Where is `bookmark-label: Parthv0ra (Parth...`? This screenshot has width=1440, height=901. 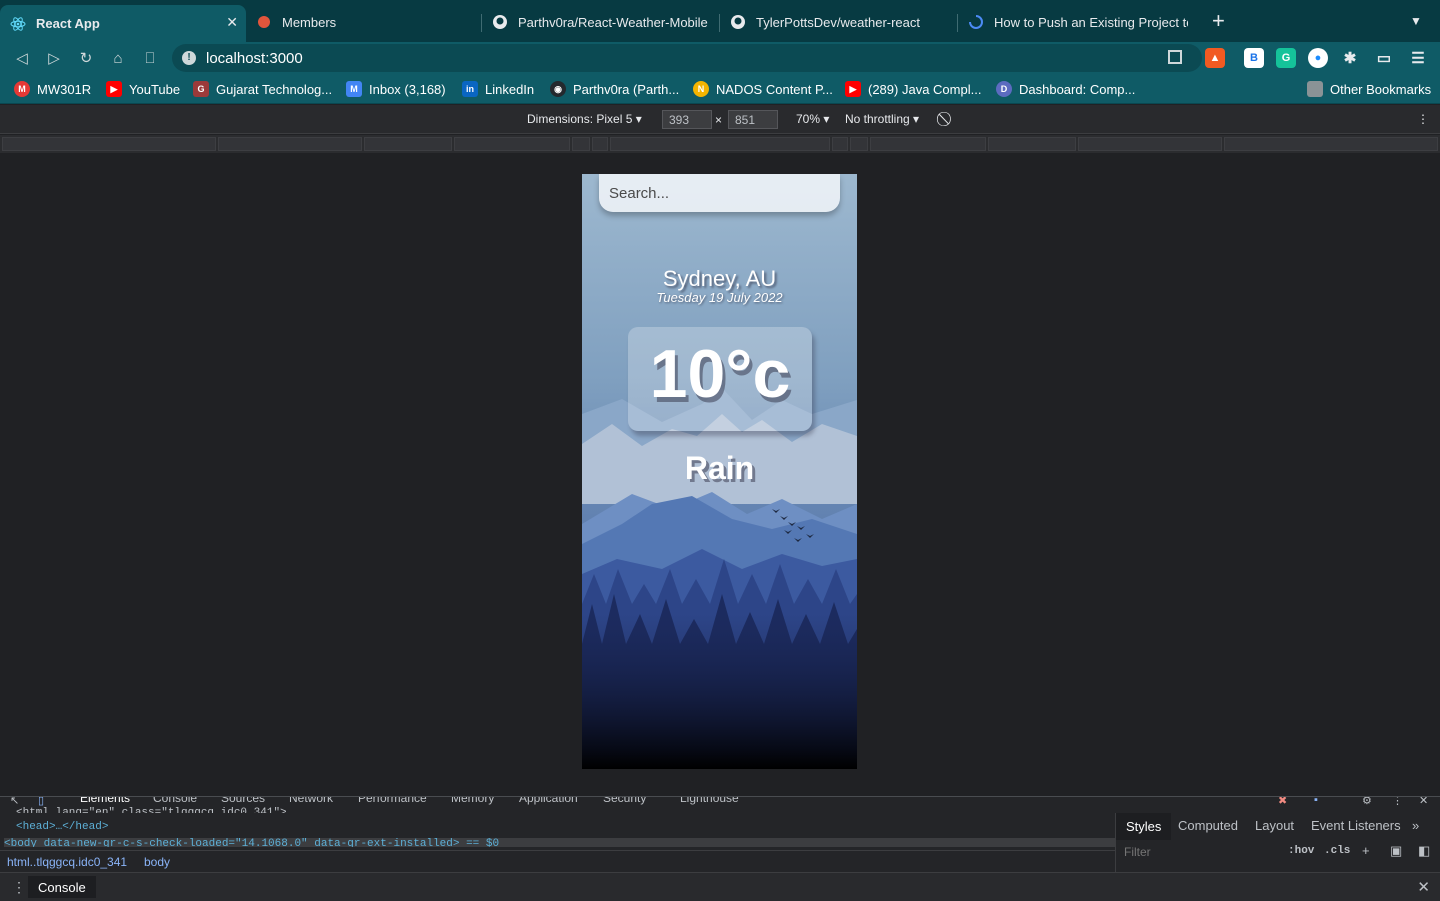
bookmark-label: Parthv0ra (Parth... is located at coordinates (626, 89).